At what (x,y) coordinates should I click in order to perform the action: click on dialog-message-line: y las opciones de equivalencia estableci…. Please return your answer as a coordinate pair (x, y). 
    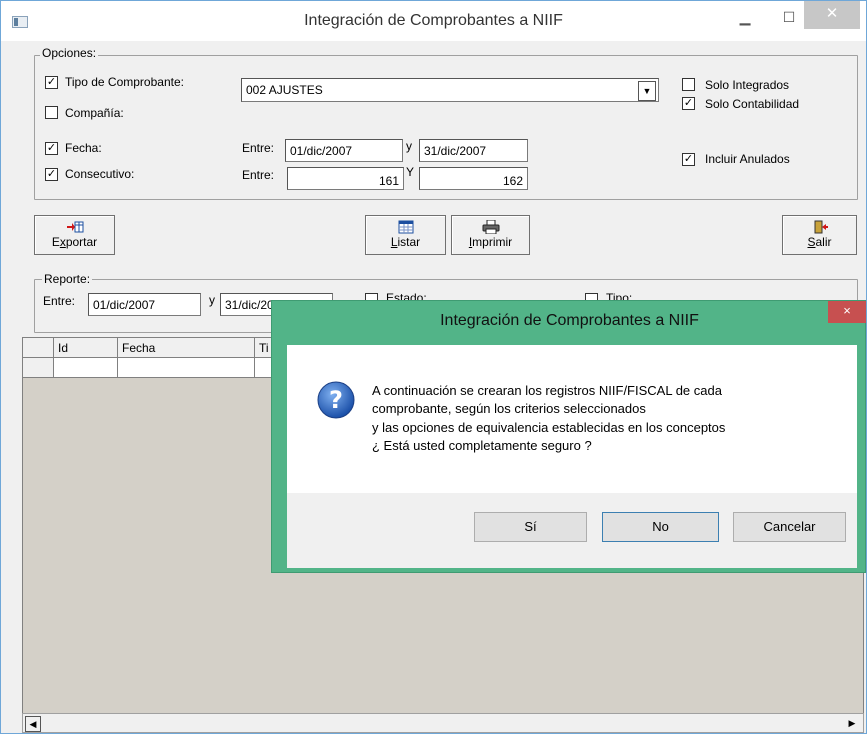
    Looking at the image, I should click on (549, 427).